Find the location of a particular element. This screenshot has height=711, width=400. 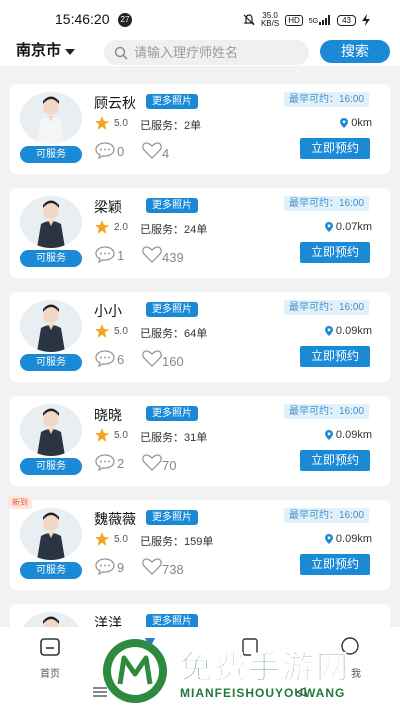

comment-count: 1 is located at coordinates (121, 255).